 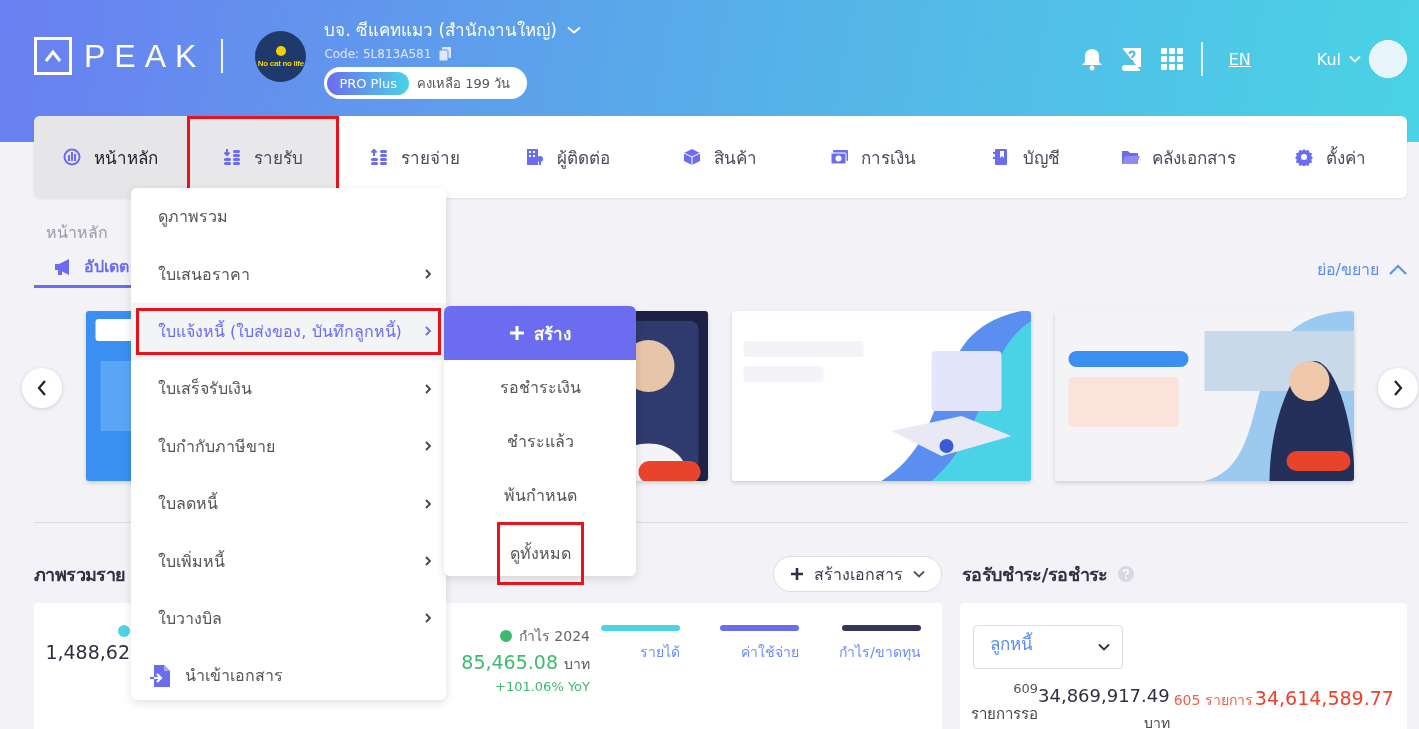 I want to click on receivable-count: 609, so click(x=1025, y=688).